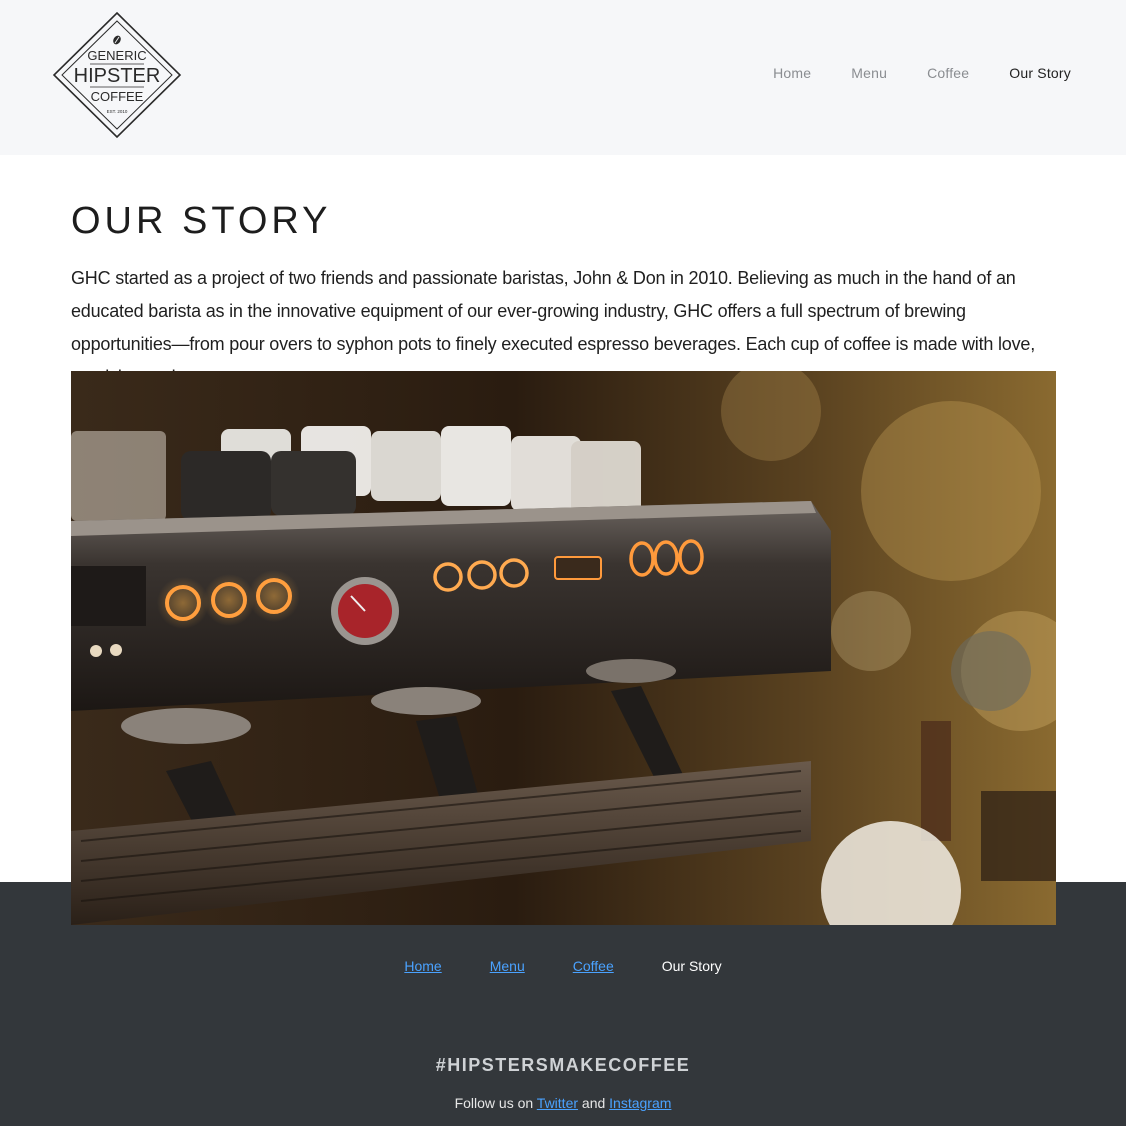 Image resolution: width=1126 pixels, height=1126 pixels. Describe the element at coordinates (116, 55) in the screenshot. I see `logo-line1: GENERIC` at that location.